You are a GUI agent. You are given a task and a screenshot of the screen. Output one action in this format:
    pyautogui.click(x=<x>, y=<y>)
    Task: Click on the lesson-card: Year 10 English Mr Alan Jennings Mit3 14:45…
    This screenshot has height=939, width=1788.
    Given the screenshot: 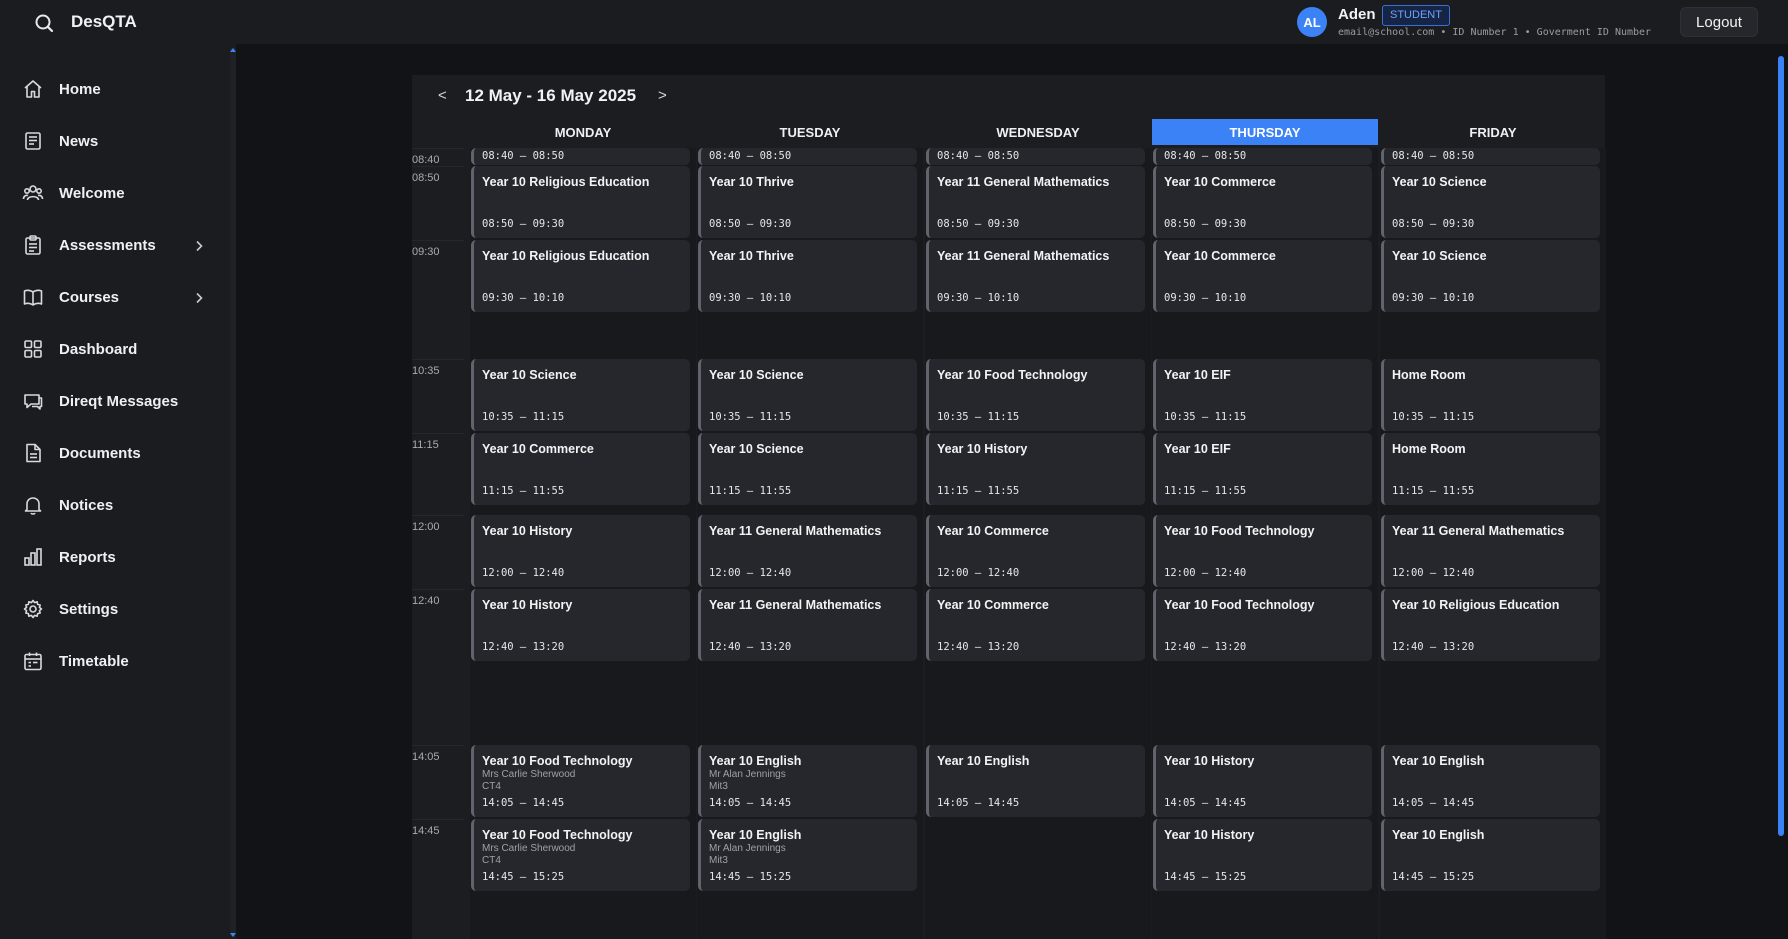 What is the action you would take?
    pyautogui.click(x=807, y=855)
    